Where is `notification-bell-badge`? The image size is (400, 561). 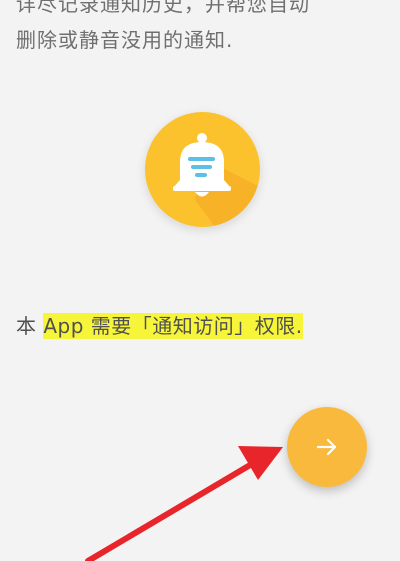
notification-bell-badge is located at coordinates (202, 169).